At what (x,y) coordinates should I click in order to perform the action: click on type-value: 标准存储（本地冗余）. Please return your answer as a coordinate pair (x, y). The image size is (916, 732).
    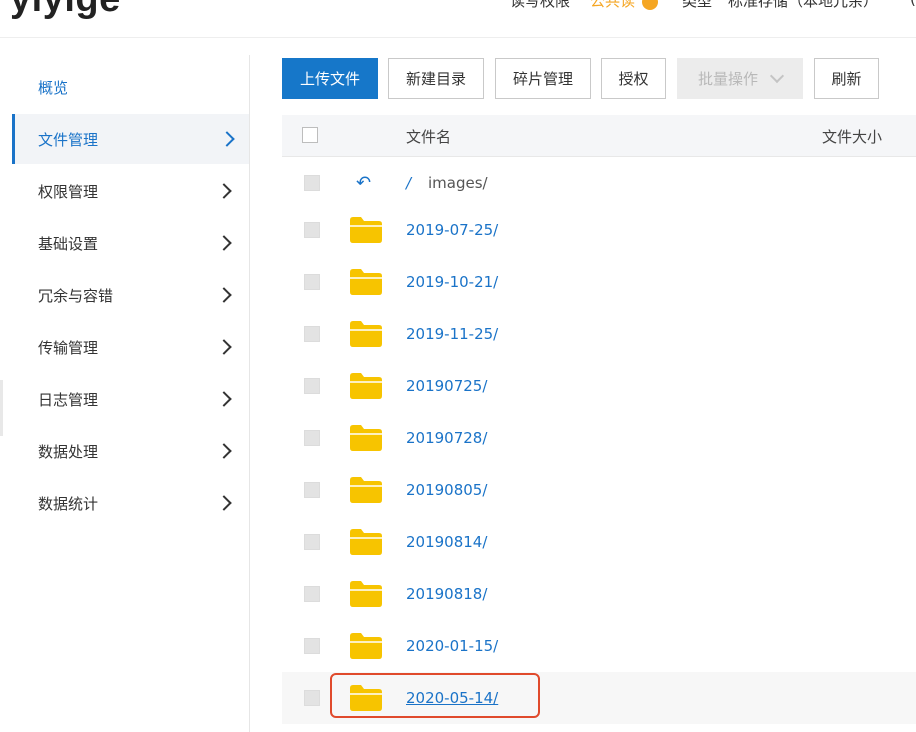
    Looking at the image, I should click on (803, 5).